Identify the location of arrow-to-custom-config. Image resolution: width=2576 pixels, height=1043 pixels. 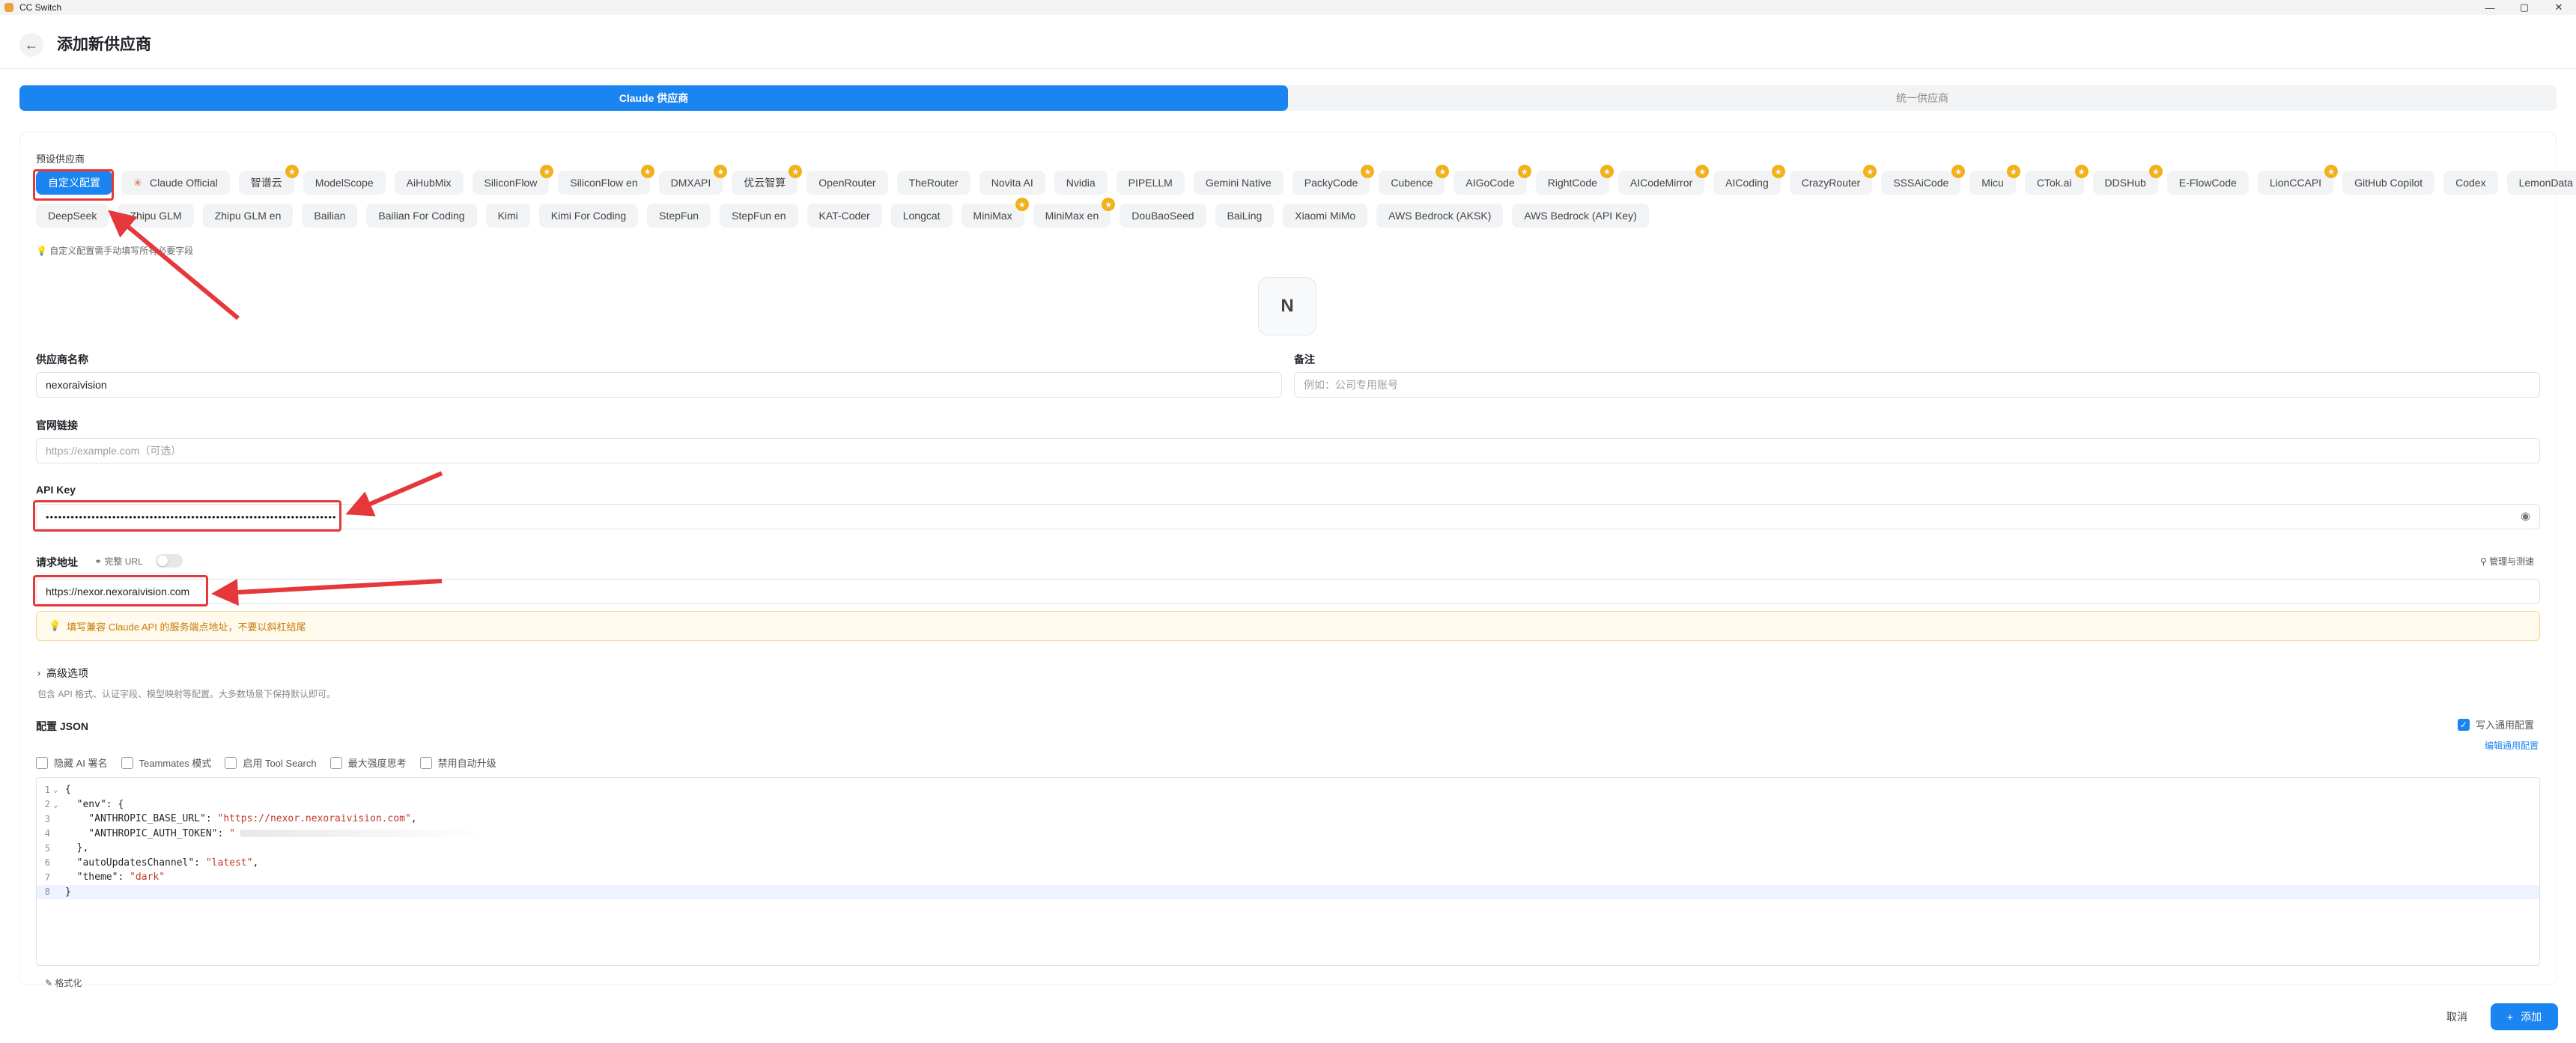
(174, 265).